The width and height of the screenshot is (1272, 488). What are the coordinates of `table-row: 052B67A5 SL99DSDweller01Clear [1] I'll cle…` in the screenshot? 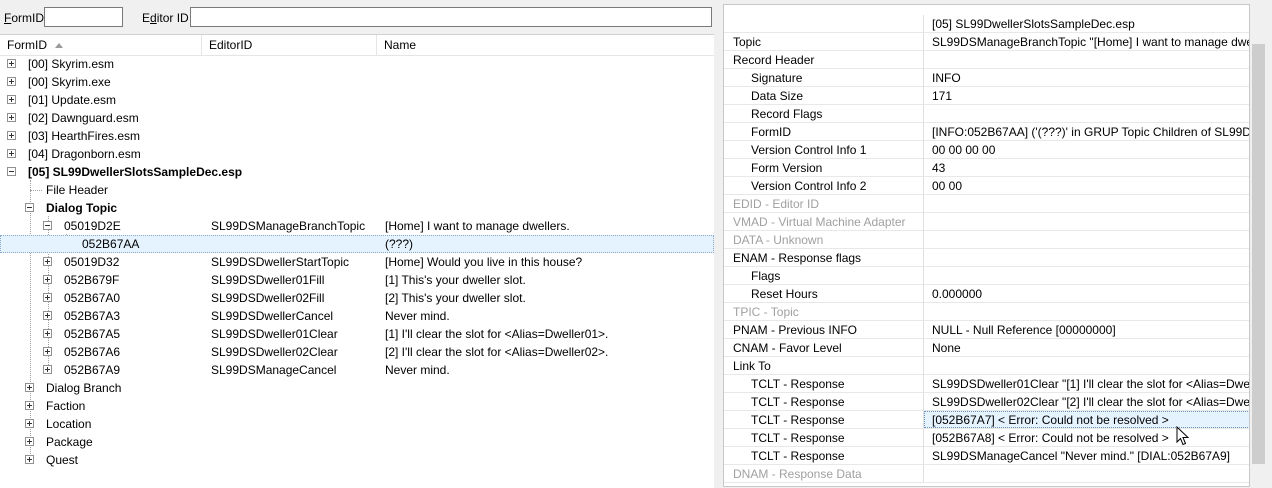 It's located at (357, 334).